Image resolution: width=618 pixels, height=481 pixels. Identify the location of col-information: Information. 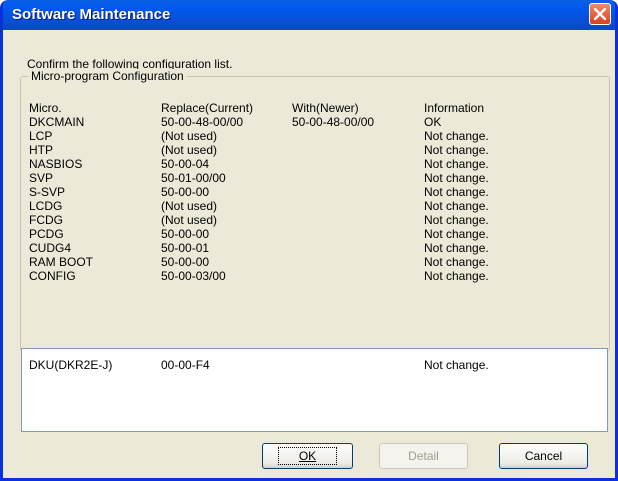
(454, 108).